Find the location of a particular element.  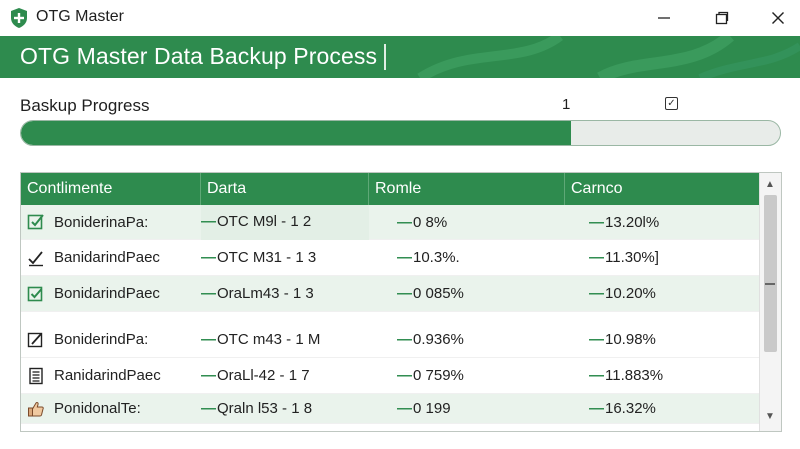

progress-label: Baskup Progress is located at coordinates (85, 105).